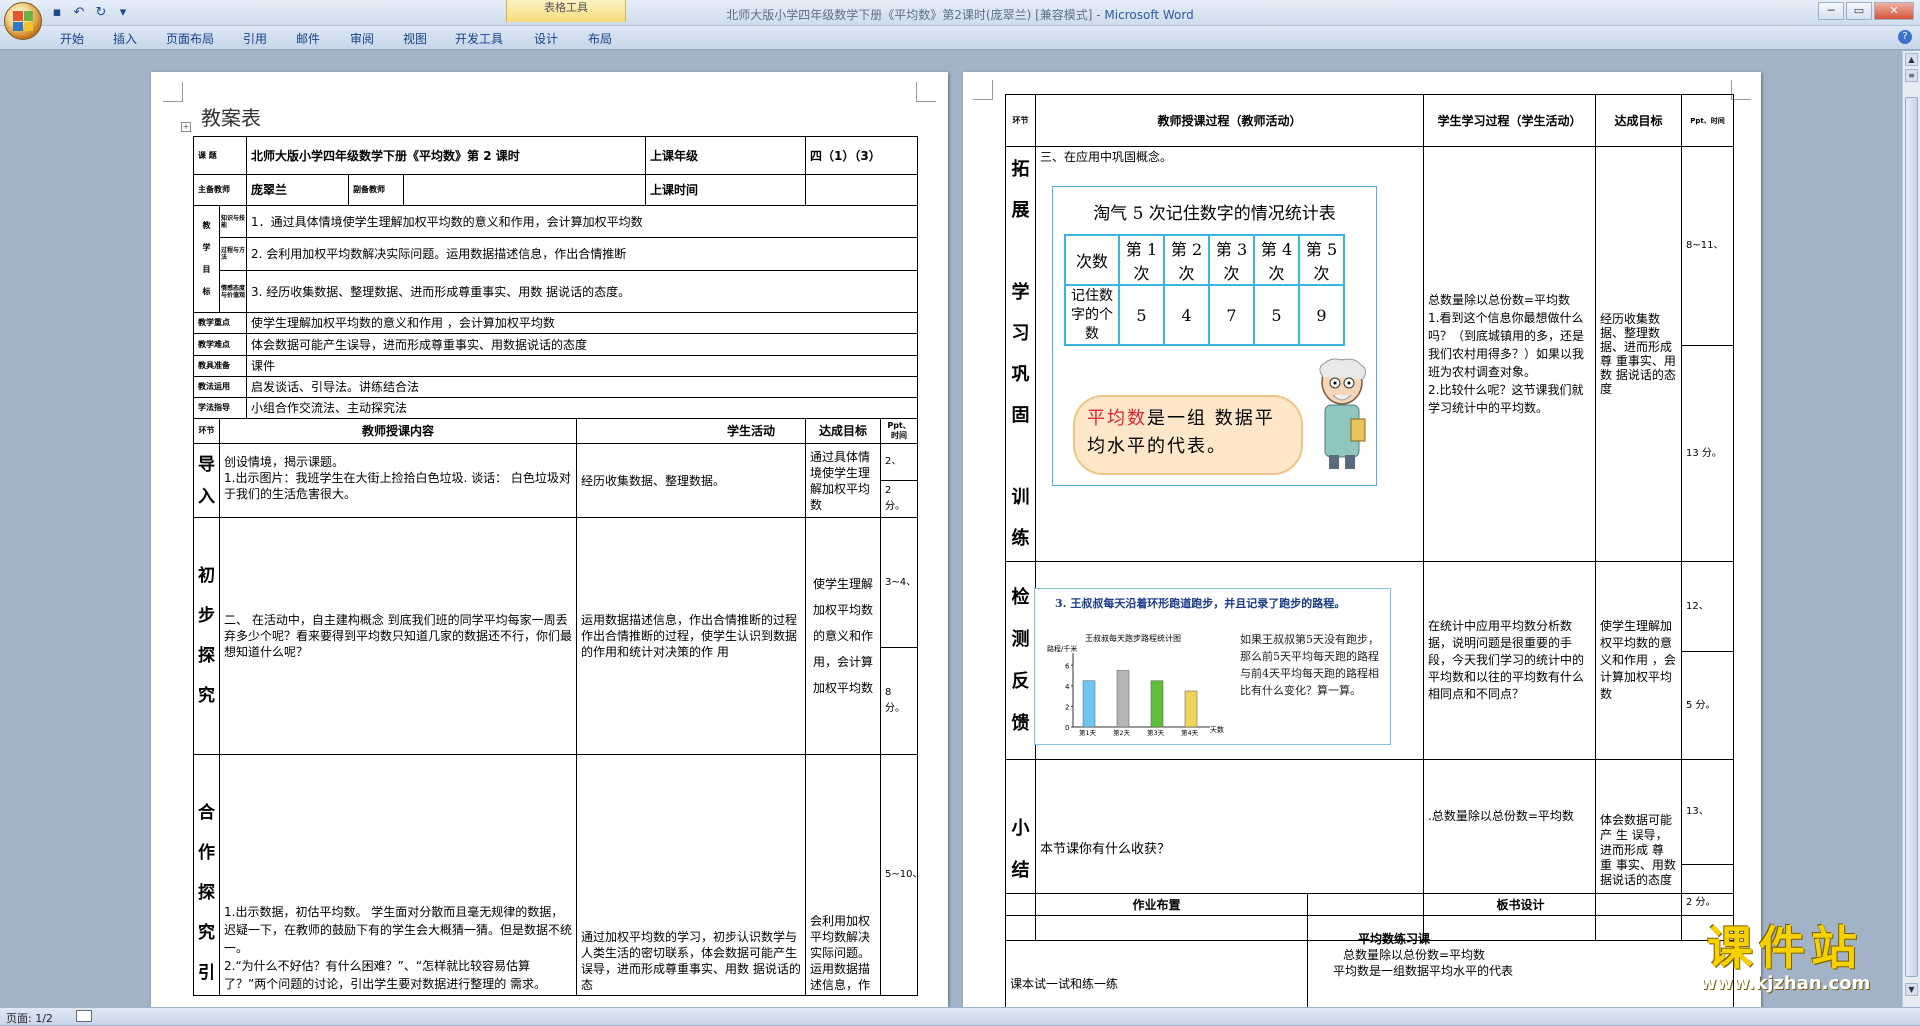 The height and width of the screenshot is (1026, 1920). I want to click on stage-char: 固, so click(1020, 415).